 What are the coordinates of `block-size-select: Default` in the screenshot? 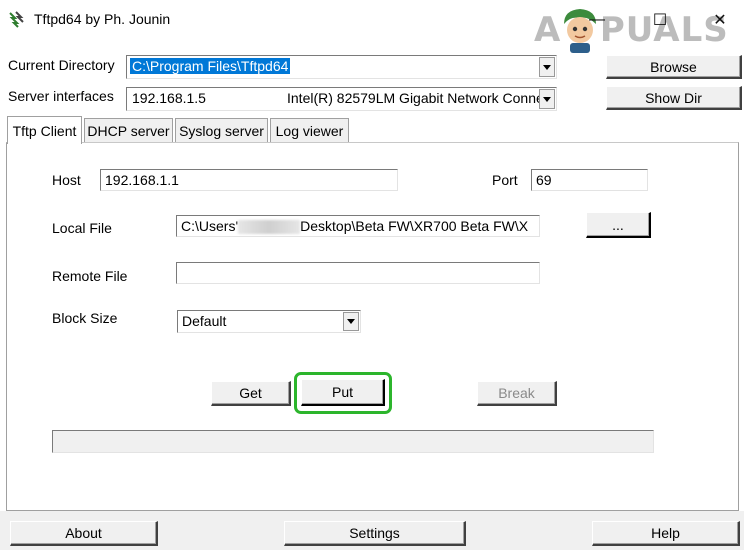 It's located at (269, 321).